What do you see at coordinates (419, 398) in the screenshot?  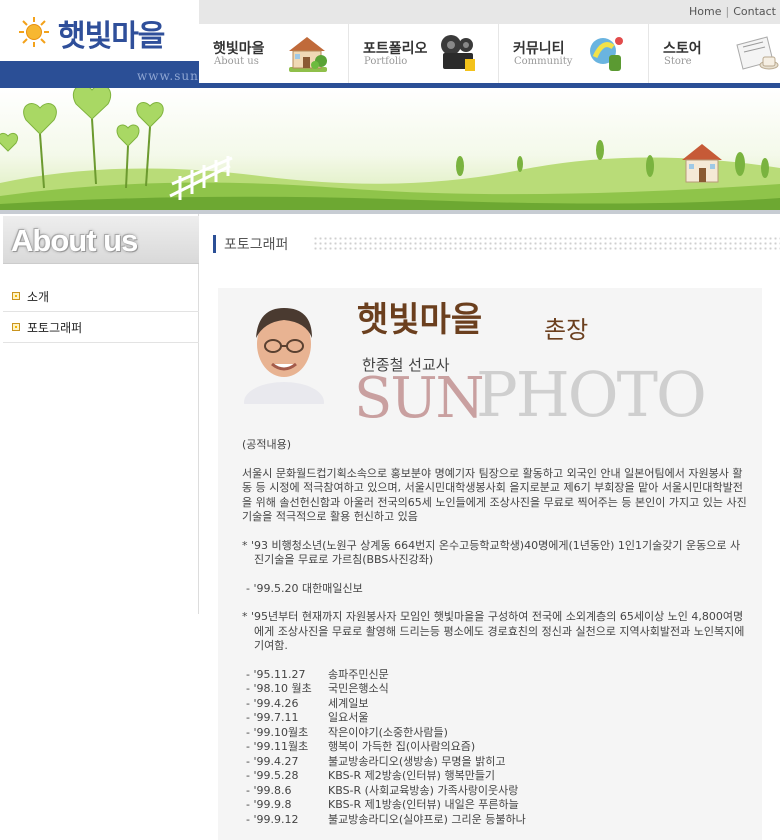 I see `sun-wordmark: SUN` at bounding box center [419, 398].